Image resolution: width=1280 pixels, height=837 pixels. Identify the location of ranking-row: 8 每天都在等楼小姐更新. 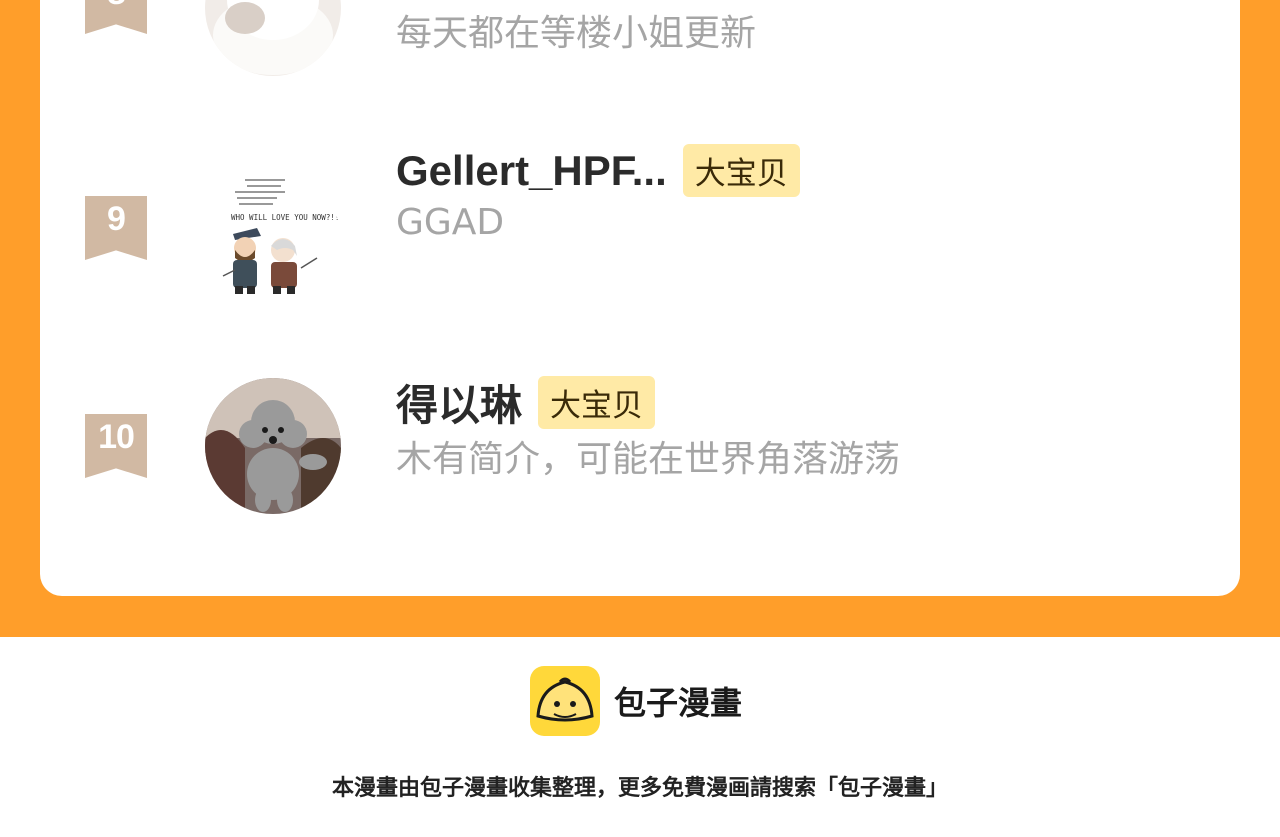
(640, 55).